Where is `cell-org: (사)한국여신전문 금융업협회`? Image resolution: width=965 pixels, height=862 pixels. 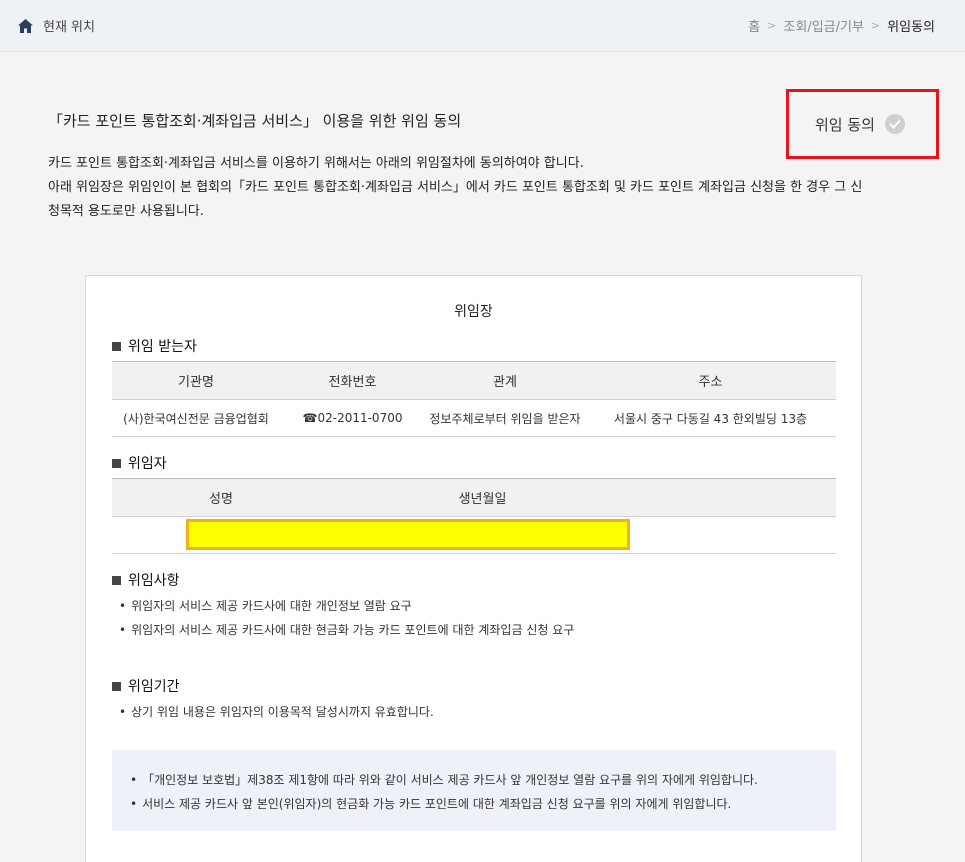 cell-org: (사)한국여신전문 금융업협회 is located at coordinates (196, 418).